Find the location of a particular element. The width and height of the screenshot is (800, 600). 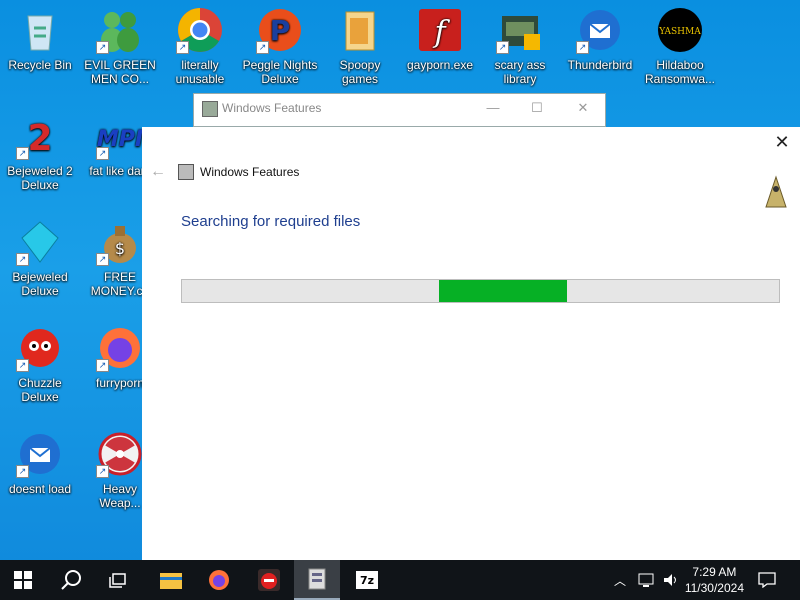

desktop-icon-spoopy-games: Spoopy games is located at coordinates (360, 50).